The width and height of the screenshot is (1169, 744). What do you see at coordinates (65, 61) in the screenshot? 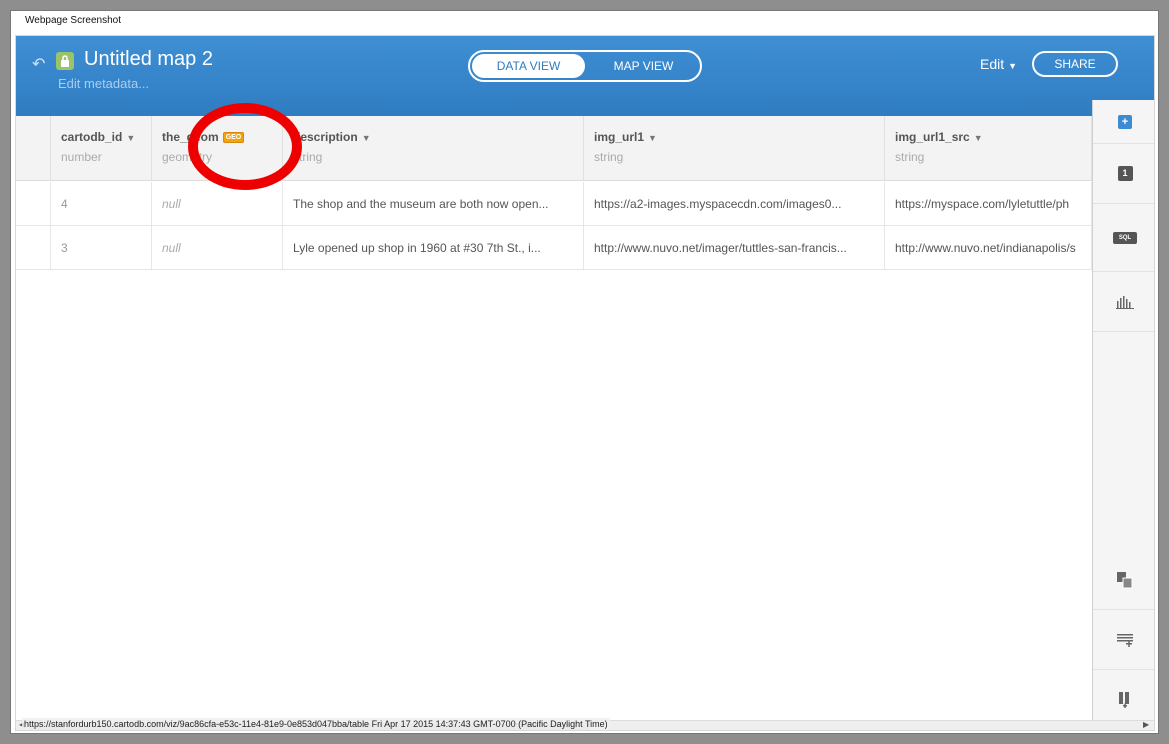
I see `lock-icon` at bounding box center [65, 61].